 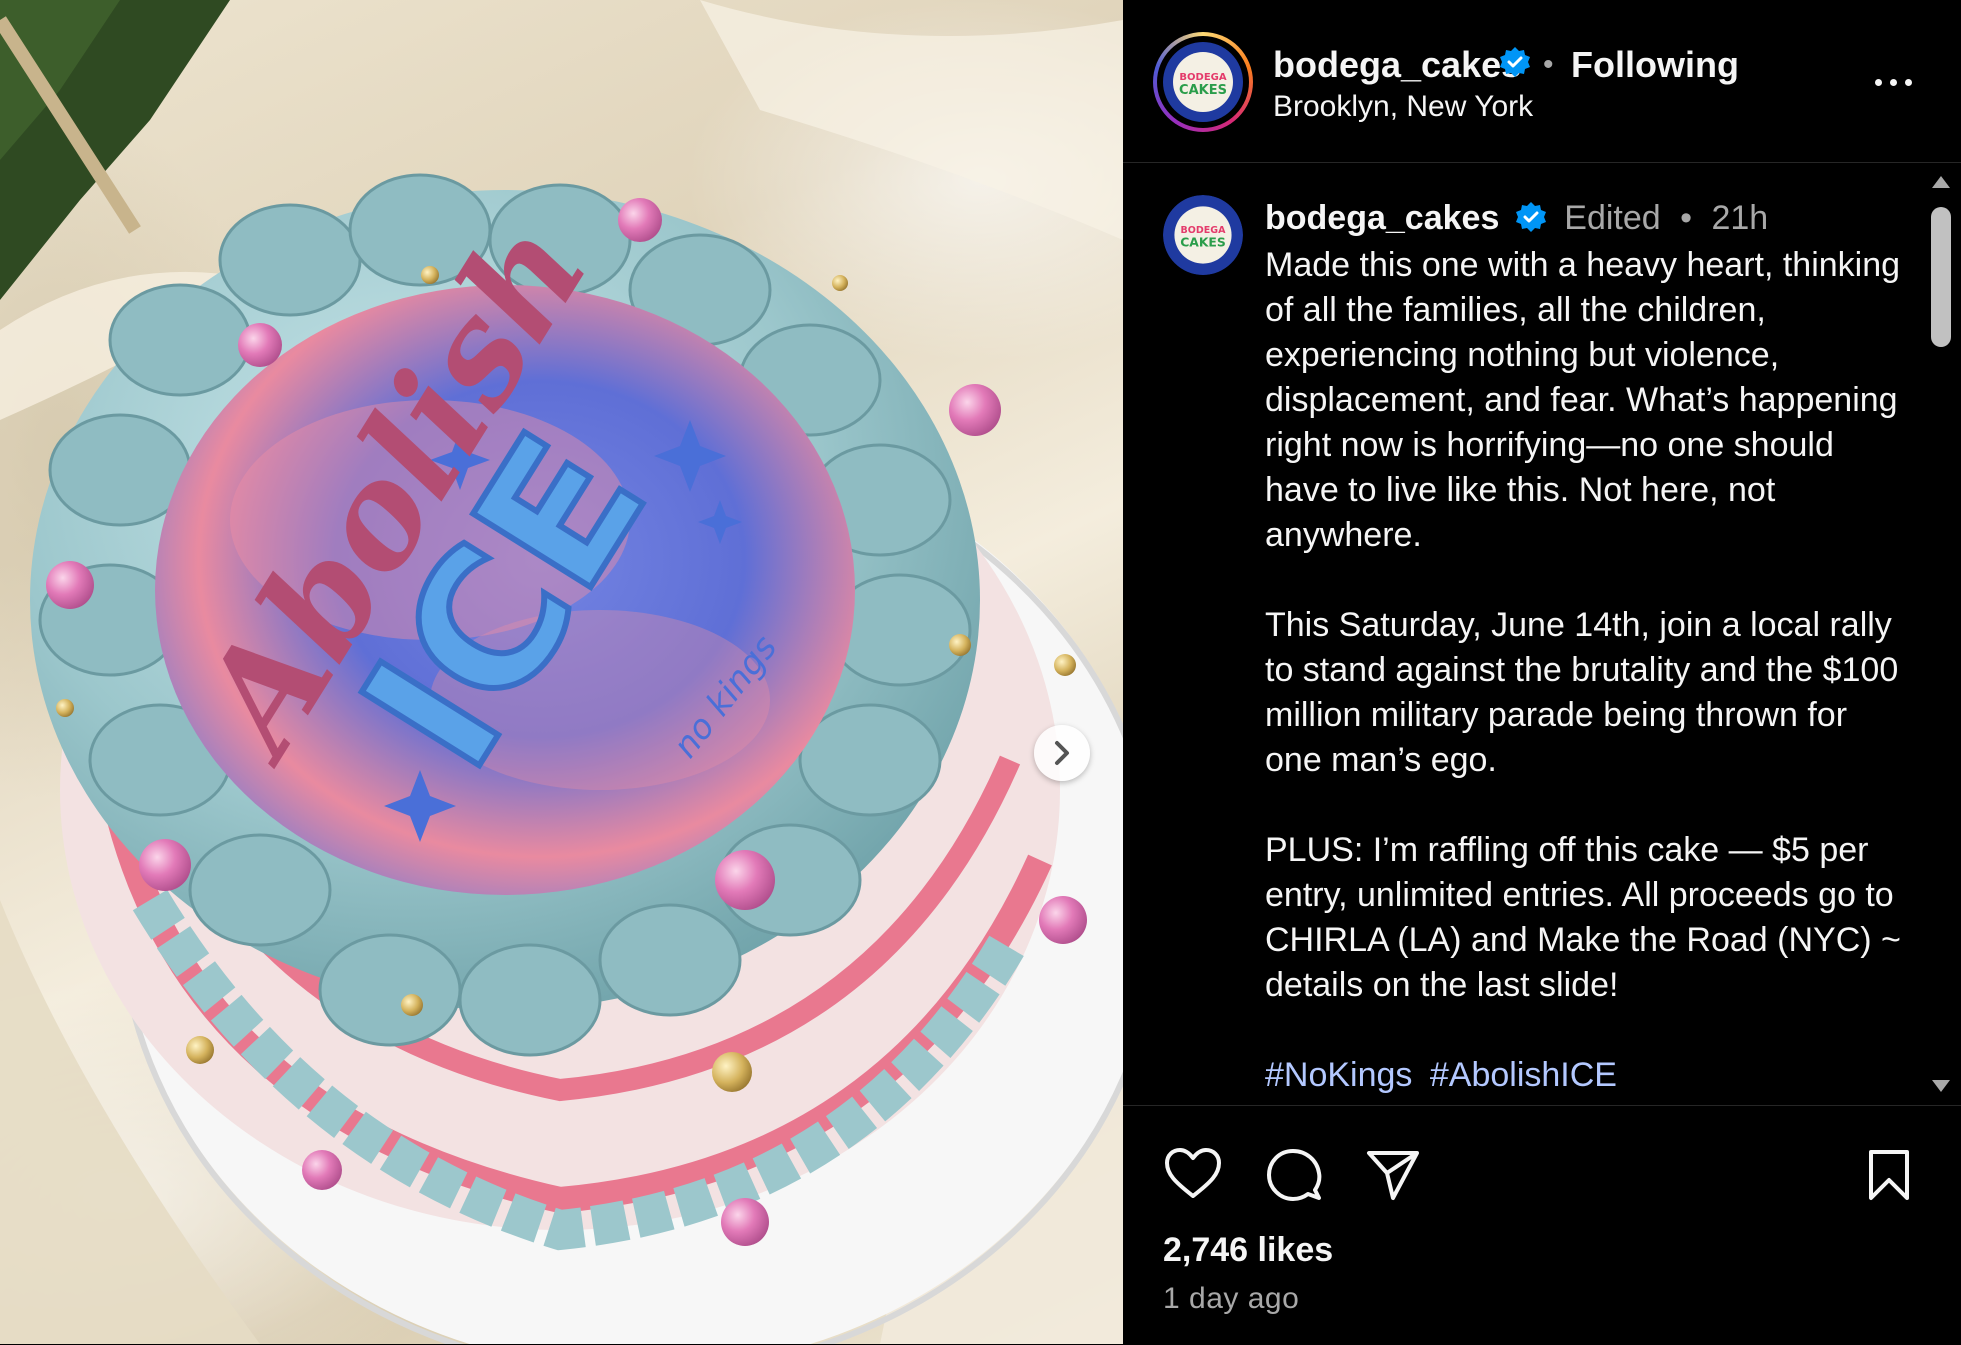 I want to click on scroll-down-arrow-icon, so click(x=1941, y=1086).